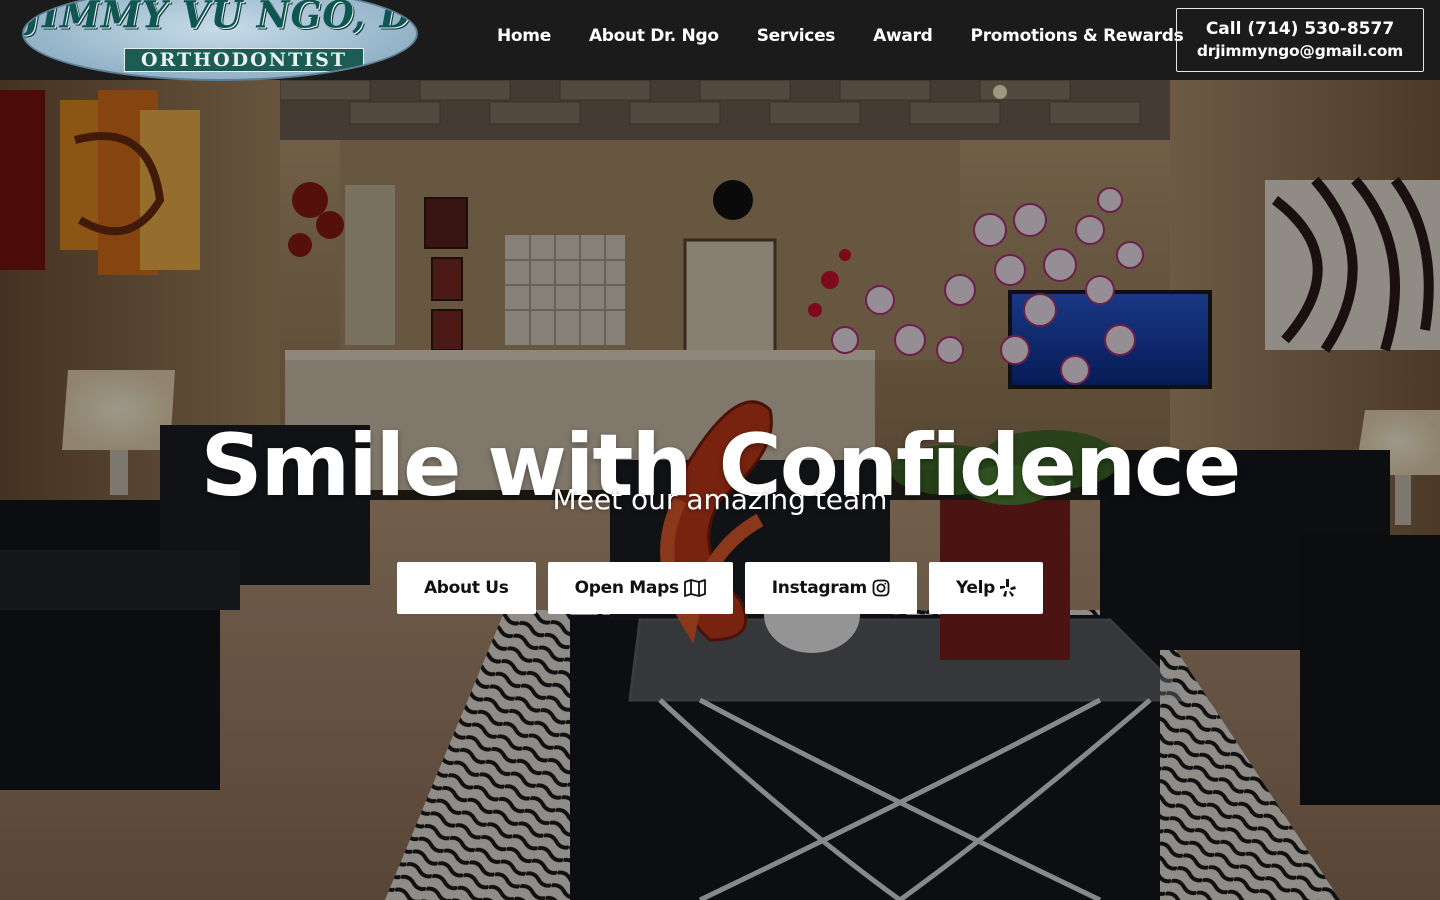 Image resolution: width=1440 pixels, height=900 pixels. Describe the element at coordinates (220, 19) in the screenshot. I see `logo-name: JIMMY VU NGO, D.D.S.` at that location.